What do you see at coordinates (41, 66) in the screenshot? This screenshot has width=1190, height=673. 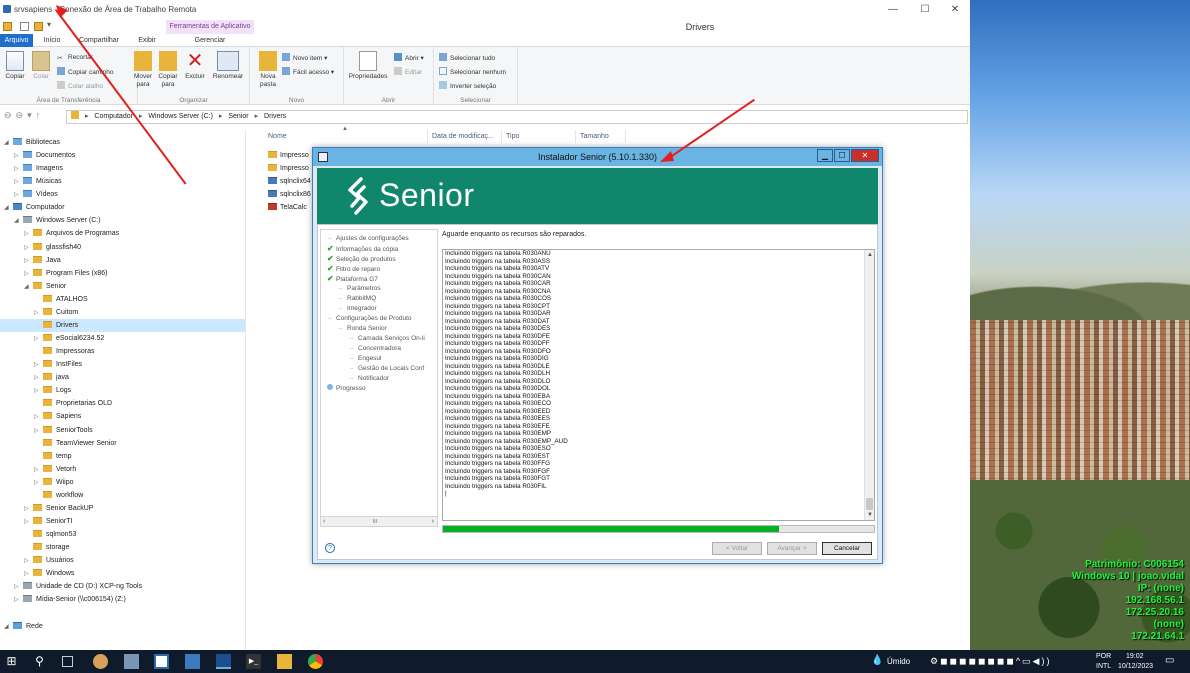 I see `paste-button: Colar` at bounding box center [41, 66].